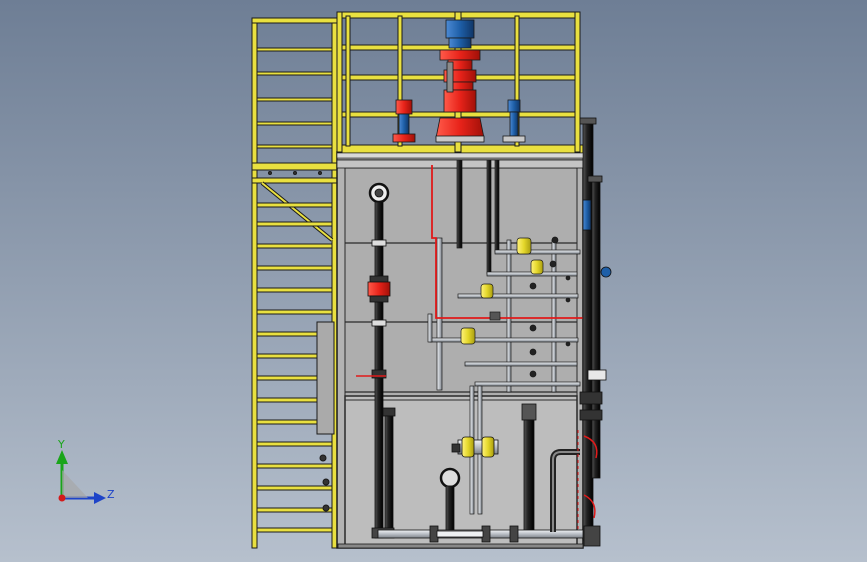 The height and width of the screenshot is (566, 867). Describe the element at coordinates (100, 498) in the screenshot. I see `z-axis-arrow` at that location.